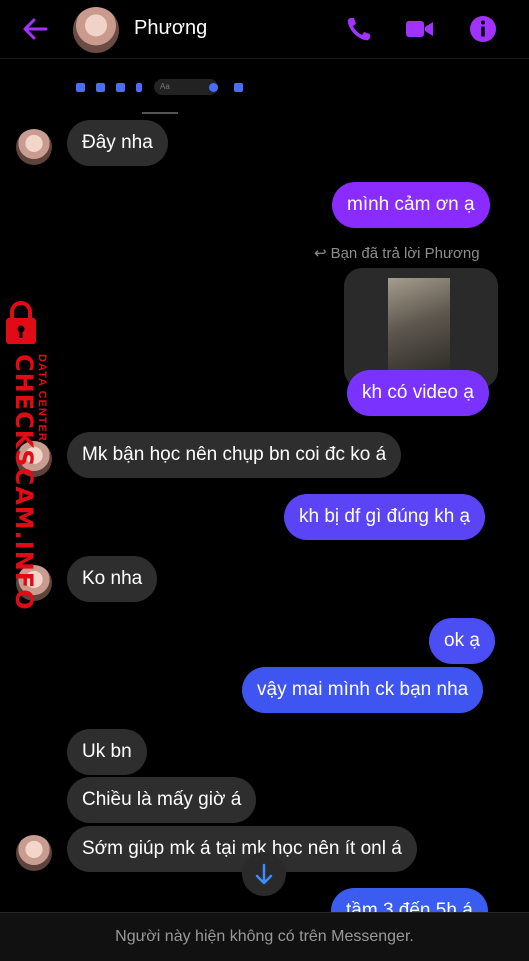 Image resolution: width=529 pixels, height=961 pixels. What do you see at coordinates (21, 322) in the screenshot?
I see `lock-icon` at bounding box center [21, 322].